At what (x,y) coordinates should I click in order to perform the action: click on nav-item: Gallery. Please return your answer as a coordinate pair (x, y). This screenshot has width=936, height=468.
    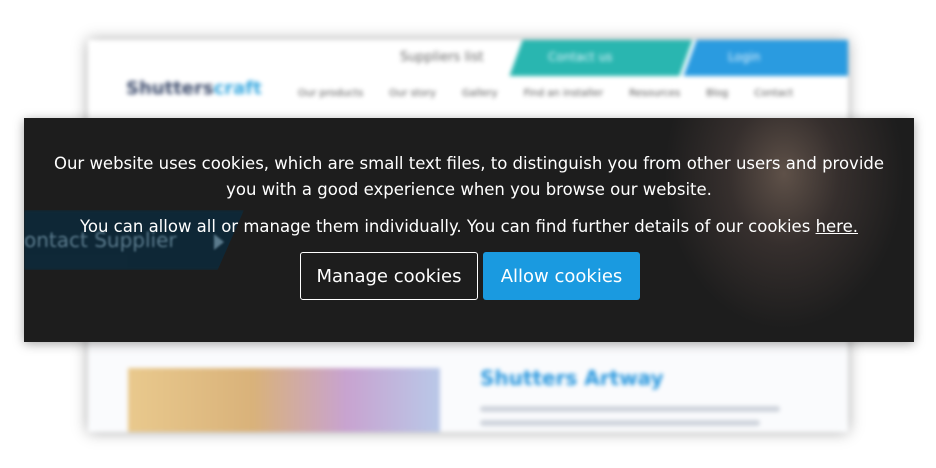
    Looking at the image, I should click on (480, 93).